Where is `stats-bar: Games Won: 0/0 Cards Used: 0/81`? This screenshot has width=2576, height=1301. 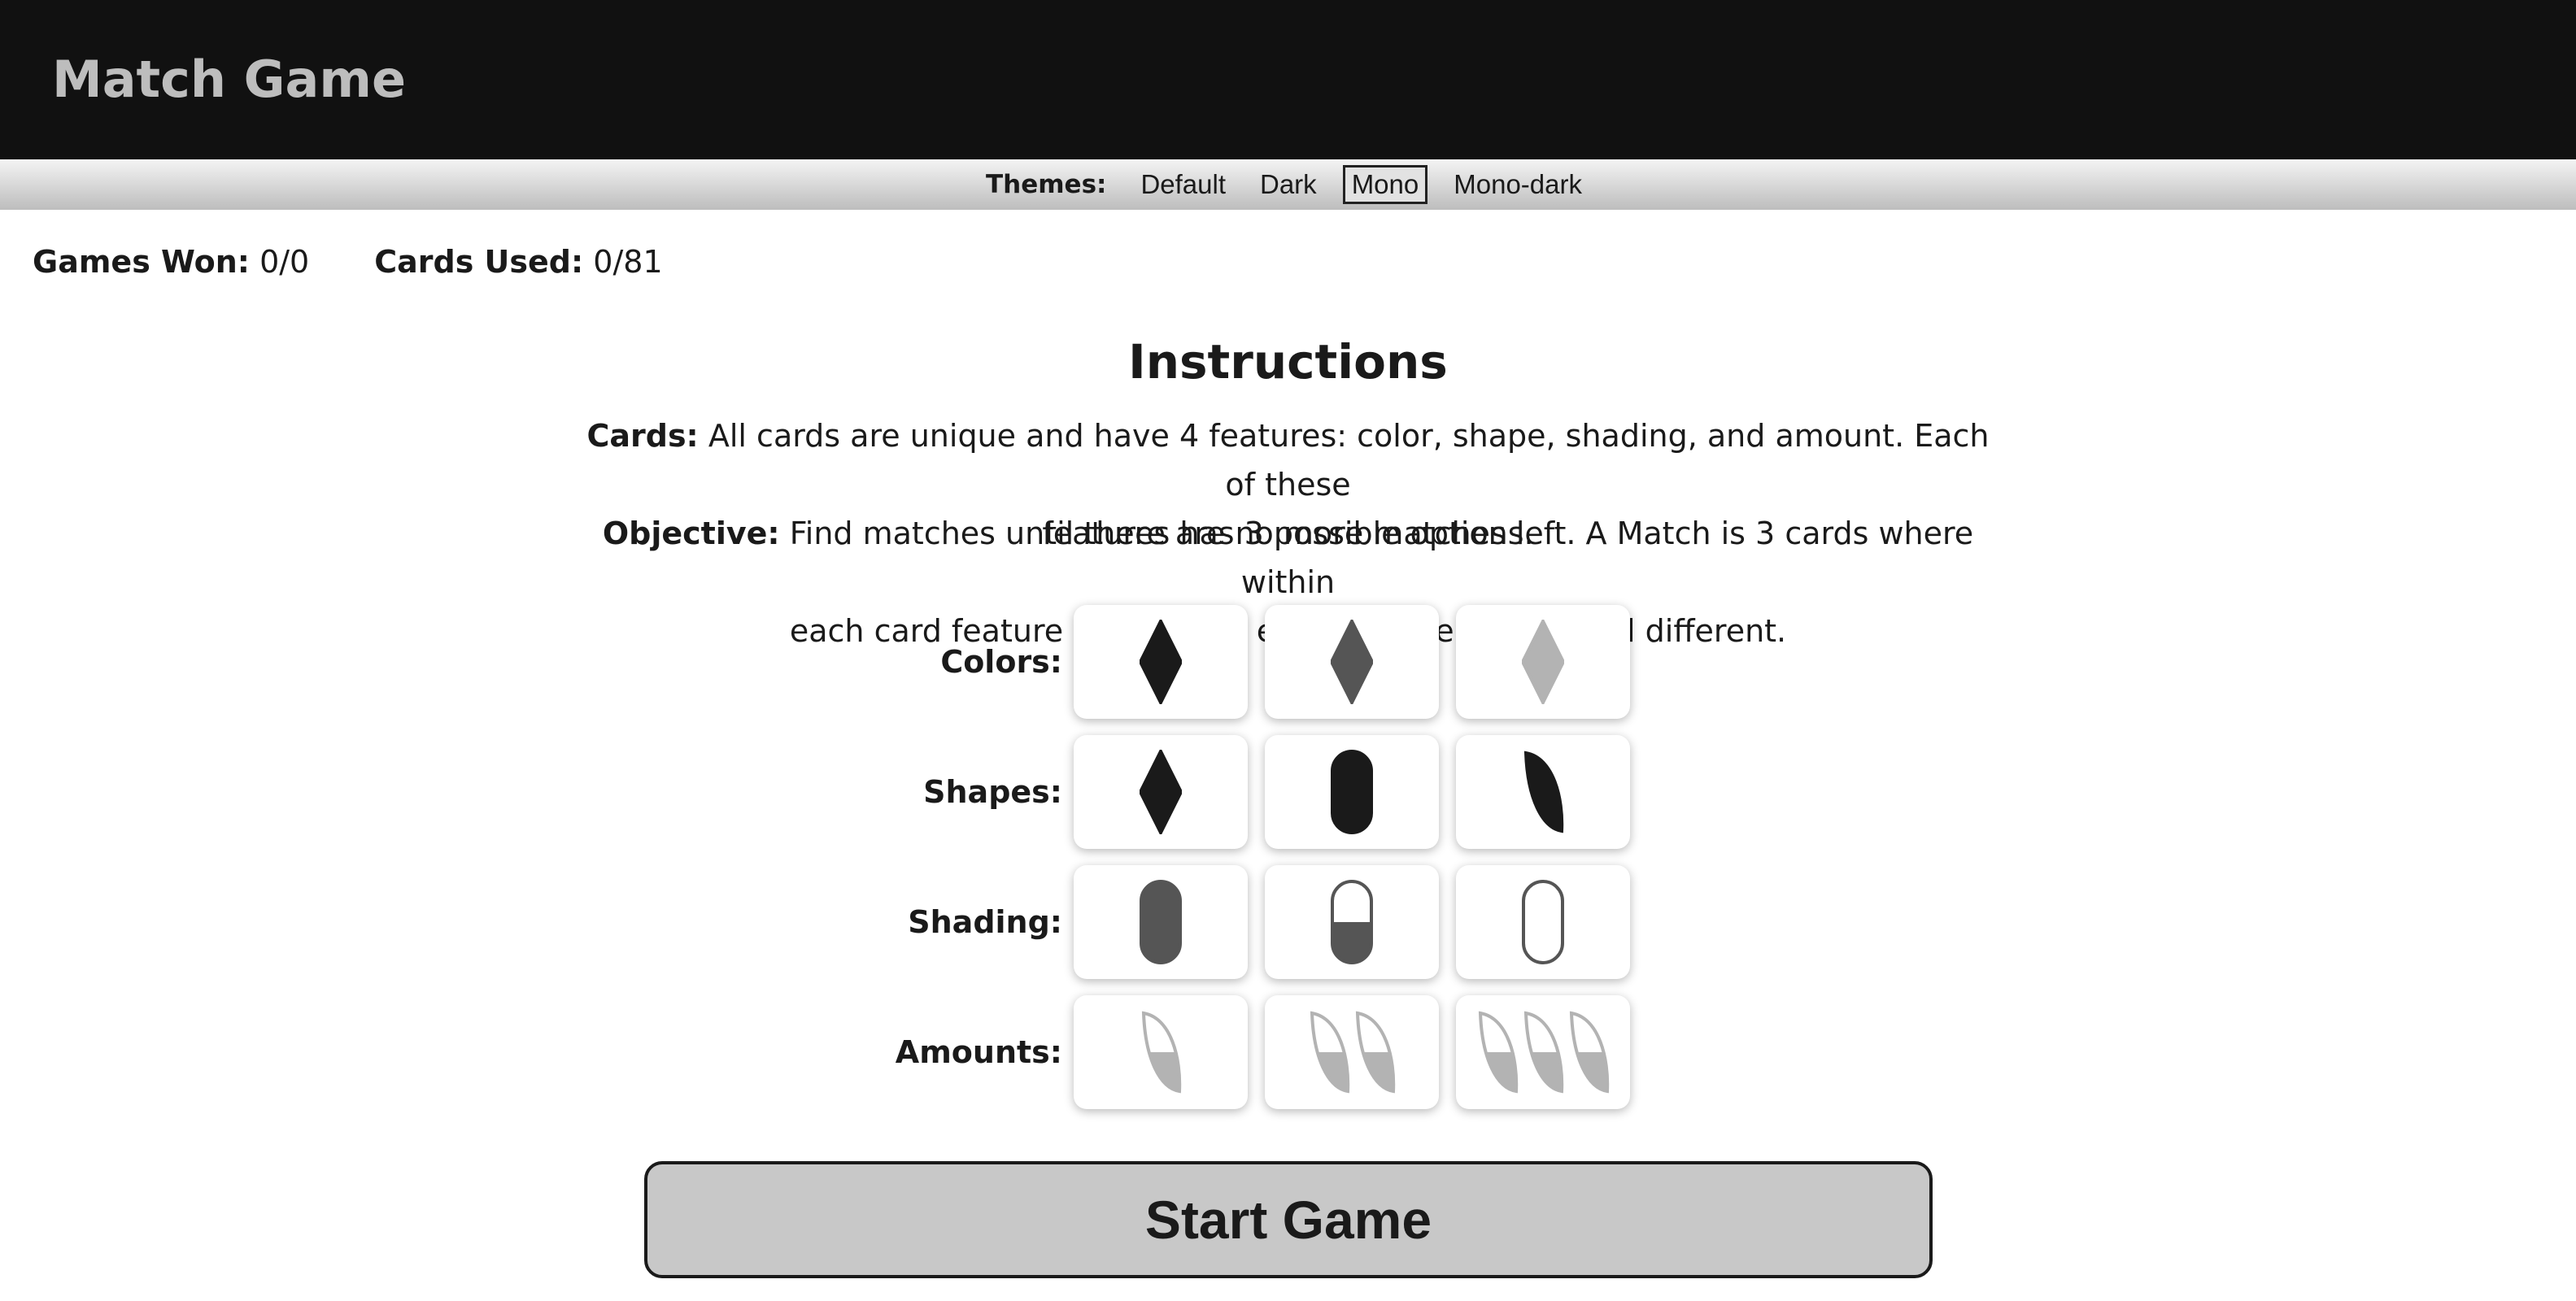
stats-bar: Games Won: 0/0 Cards Used: 0/81 is located at coordinates (348, 262).